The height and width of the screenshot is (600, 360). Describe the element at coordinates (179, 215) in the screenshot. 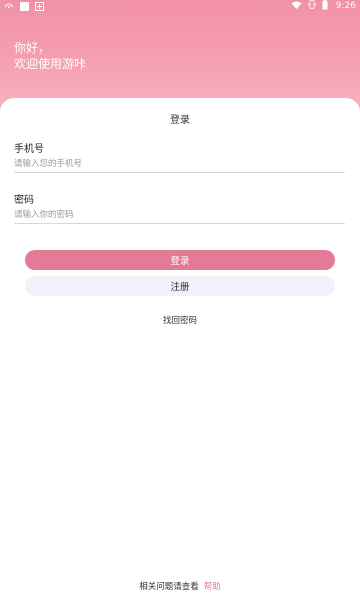

I see `password-input` at that location.